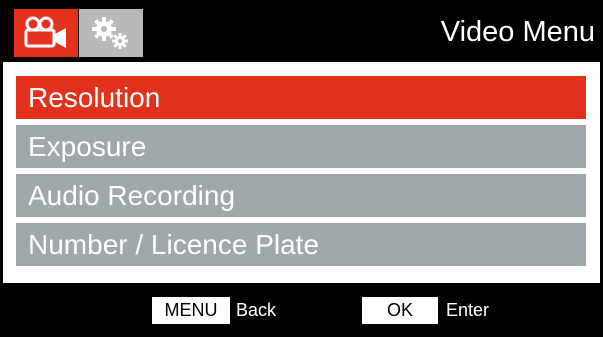 This screenshot has height=337, width=603. I want to click on back-label: Back, so click(256, 310).